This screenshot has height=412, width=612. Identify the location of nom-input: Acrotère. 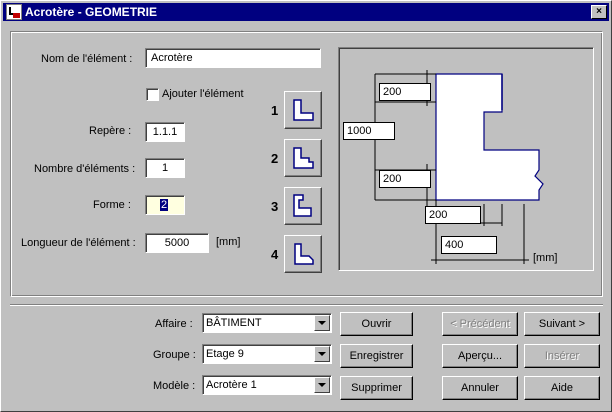
(233, 58).